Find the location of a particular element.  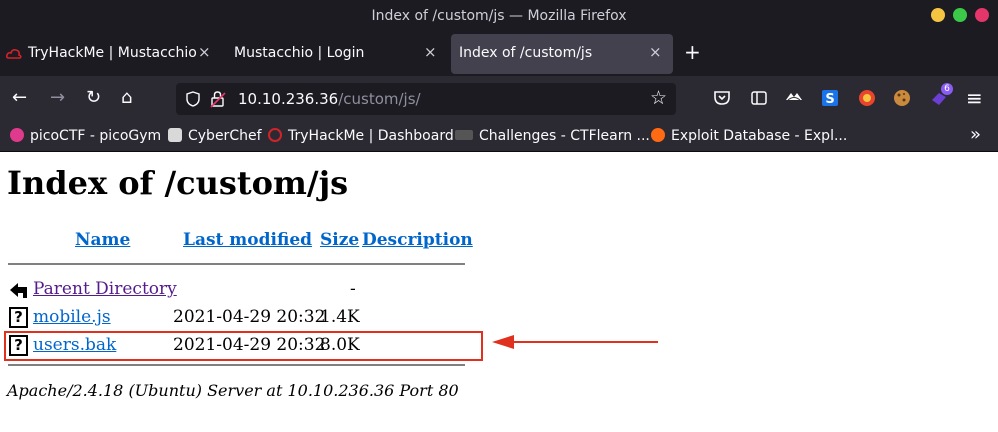

extension-s-icon: S is located at coordinates (830, 98).